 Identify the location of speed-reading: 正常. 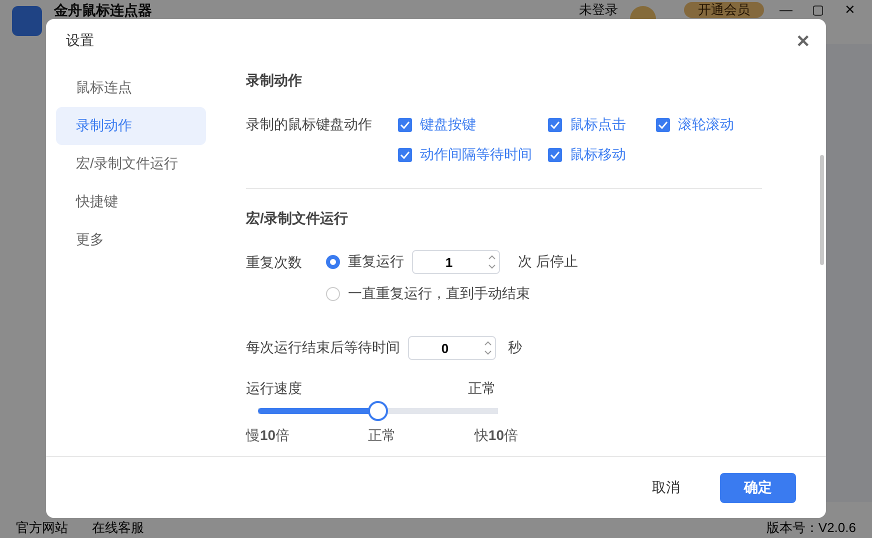
(482, 389).